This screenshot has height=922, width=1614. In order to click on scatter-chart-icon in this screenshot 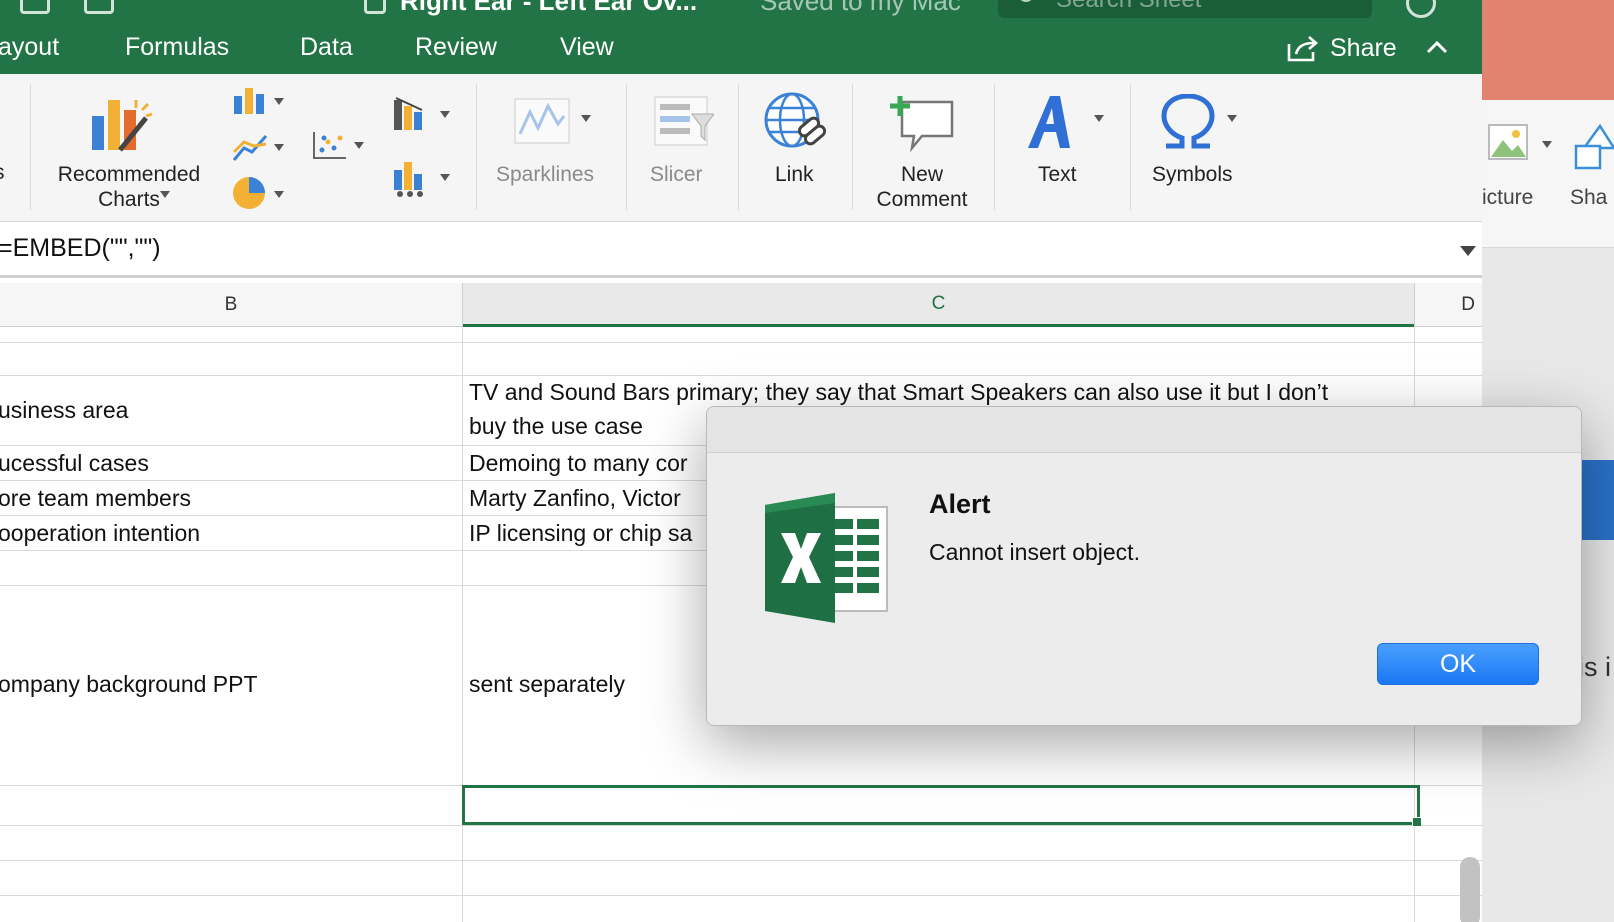, I will do `click(330, 145)`.